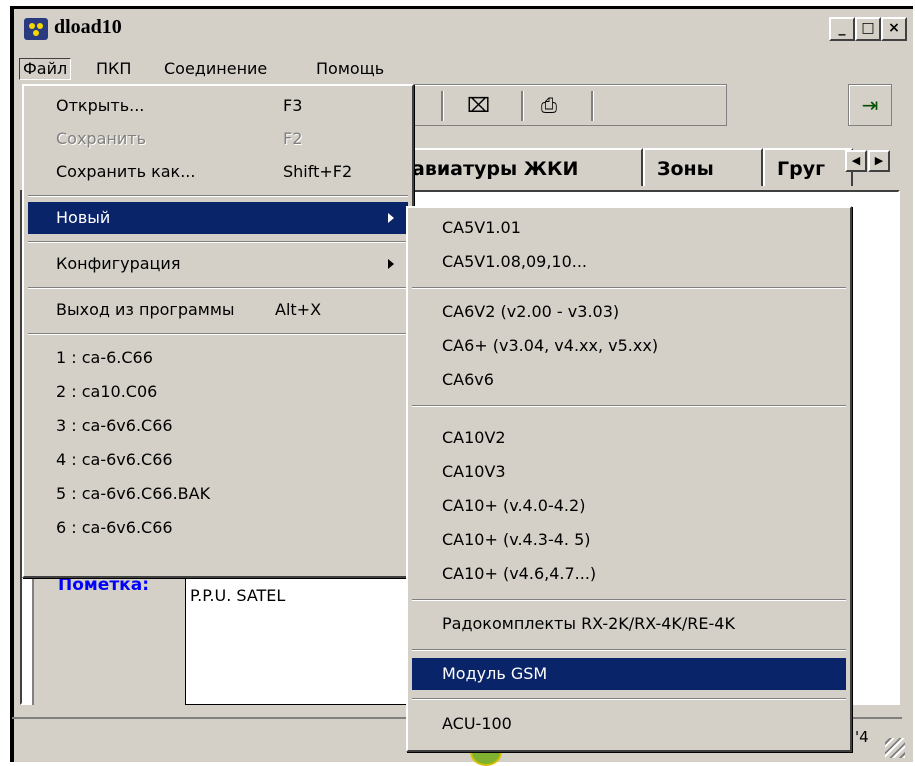  I want to click on menu-configuration: Конфигурация, so click(218, 264).